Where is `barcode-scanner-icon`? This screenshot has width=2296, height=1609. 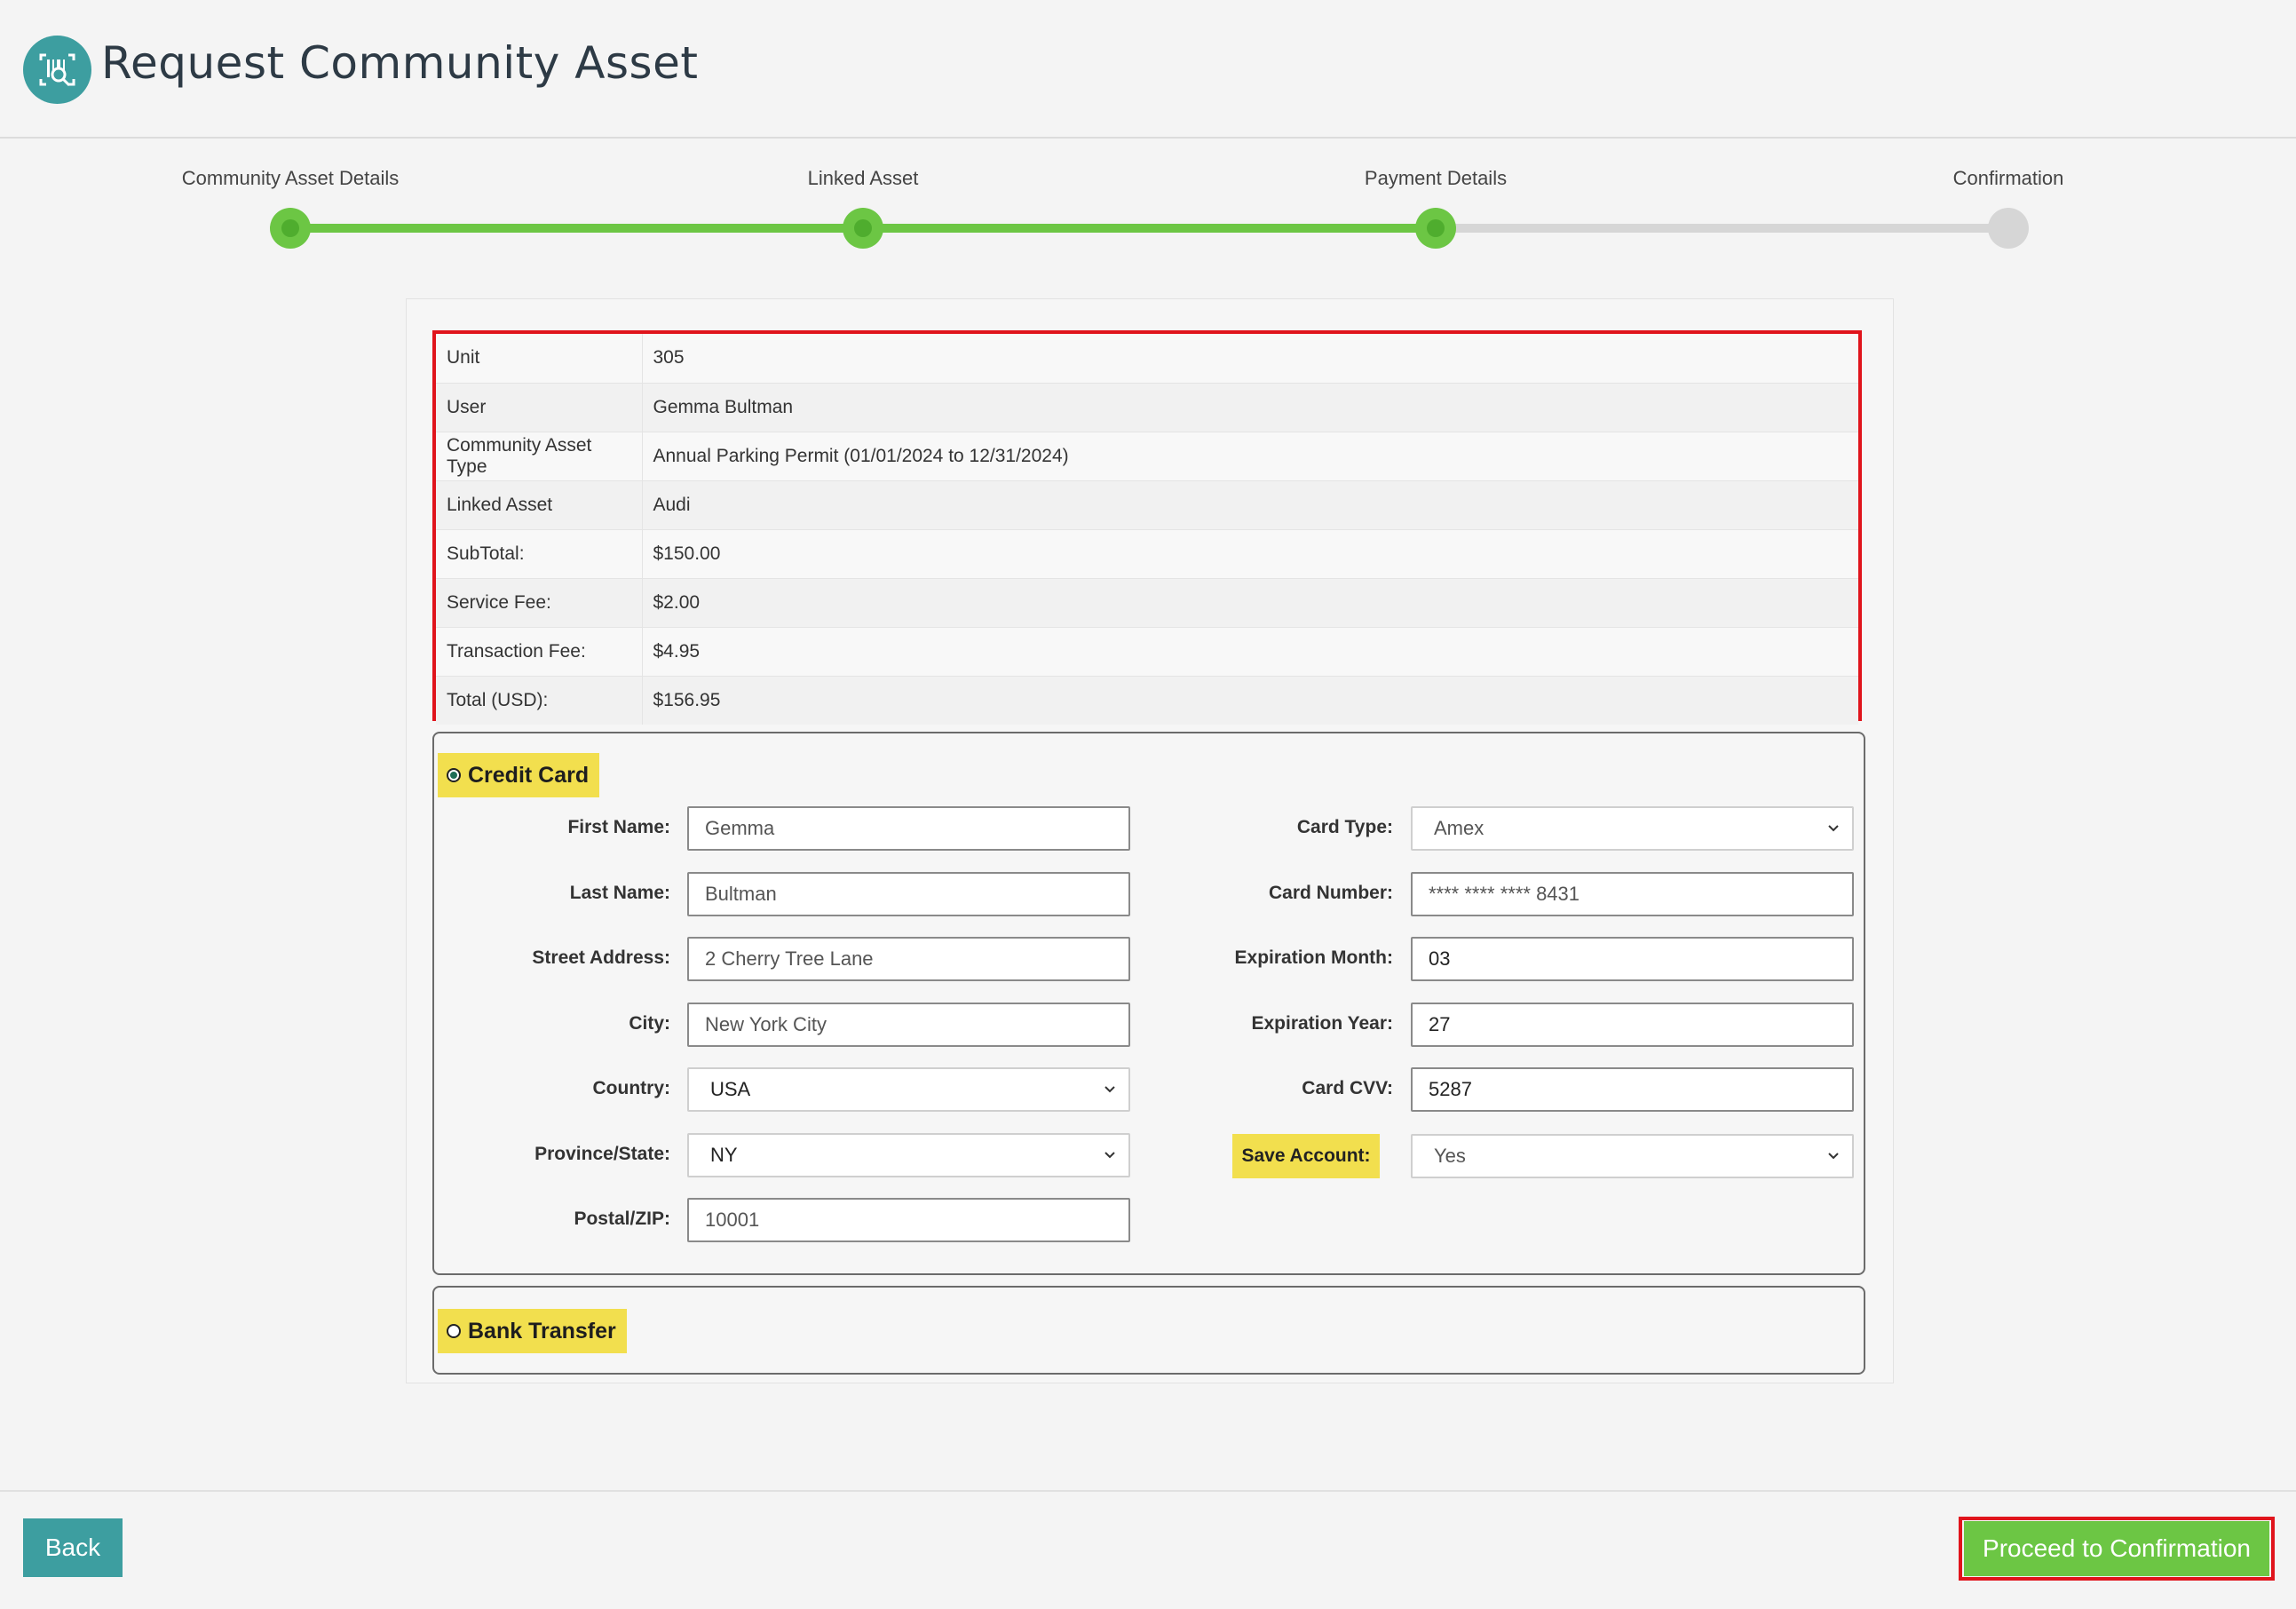 barcode-scanner-icon is located at coordinates (57, 70).